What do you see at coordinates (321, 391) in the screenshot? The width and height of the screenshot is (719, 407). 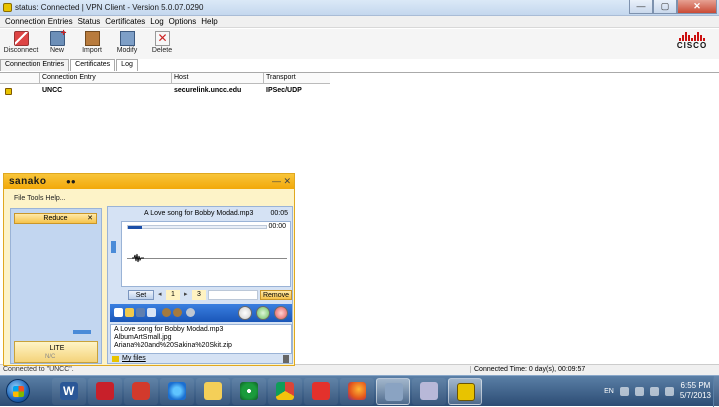 I see `taskbar-acrobat` at bounding box center [321, 391].